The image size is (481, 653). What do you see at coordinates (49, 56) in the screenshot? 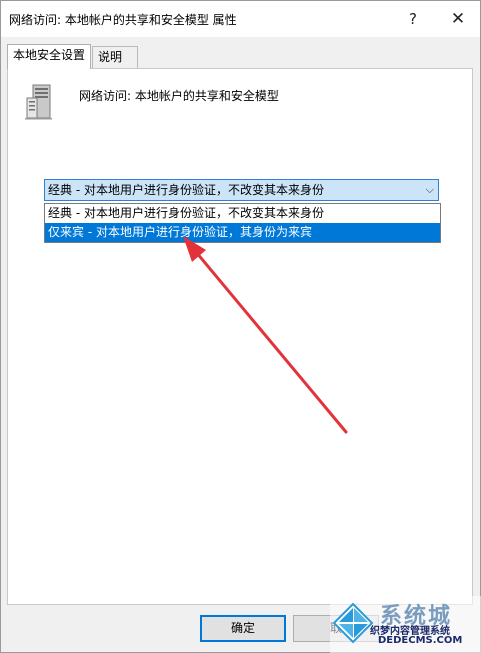
I see `tab-local-security-setting: 本地安全设置` at bounding box center [49, 56].